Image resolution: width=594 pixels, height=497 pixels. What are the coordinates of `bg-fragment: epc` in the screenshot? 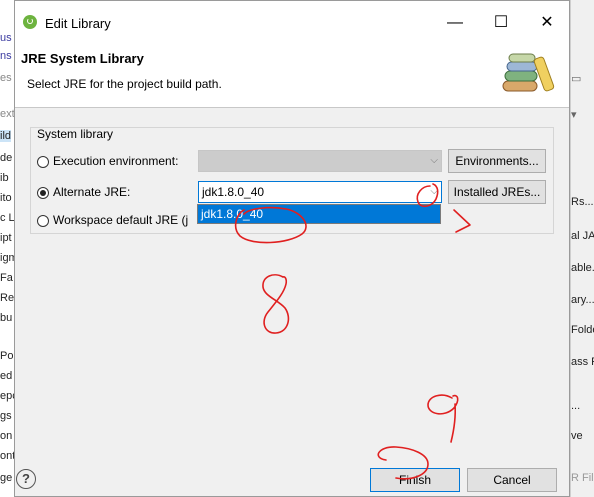 It's located at (7, 396).